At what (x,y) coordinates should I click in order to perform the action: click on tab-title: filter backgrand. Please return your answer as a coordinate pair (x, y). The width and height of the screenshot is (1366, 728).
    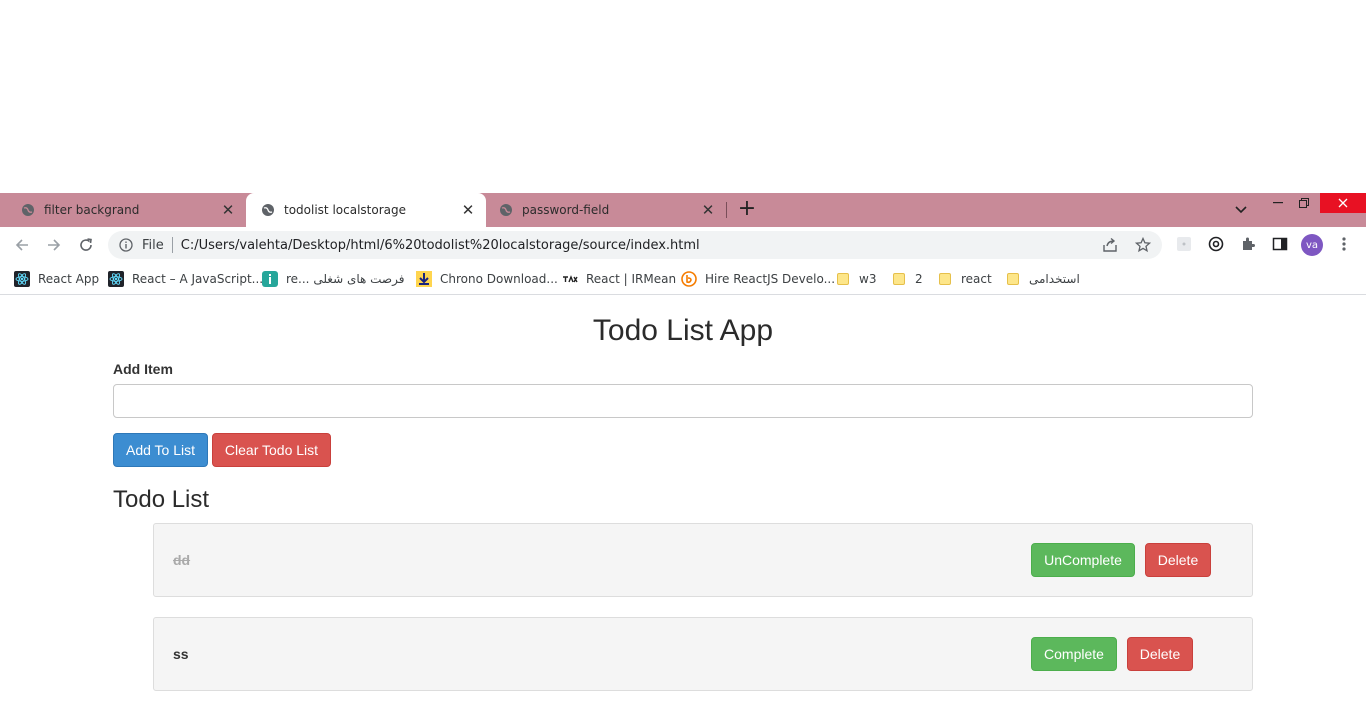
    Looking at the image, I should click on (92, 210).